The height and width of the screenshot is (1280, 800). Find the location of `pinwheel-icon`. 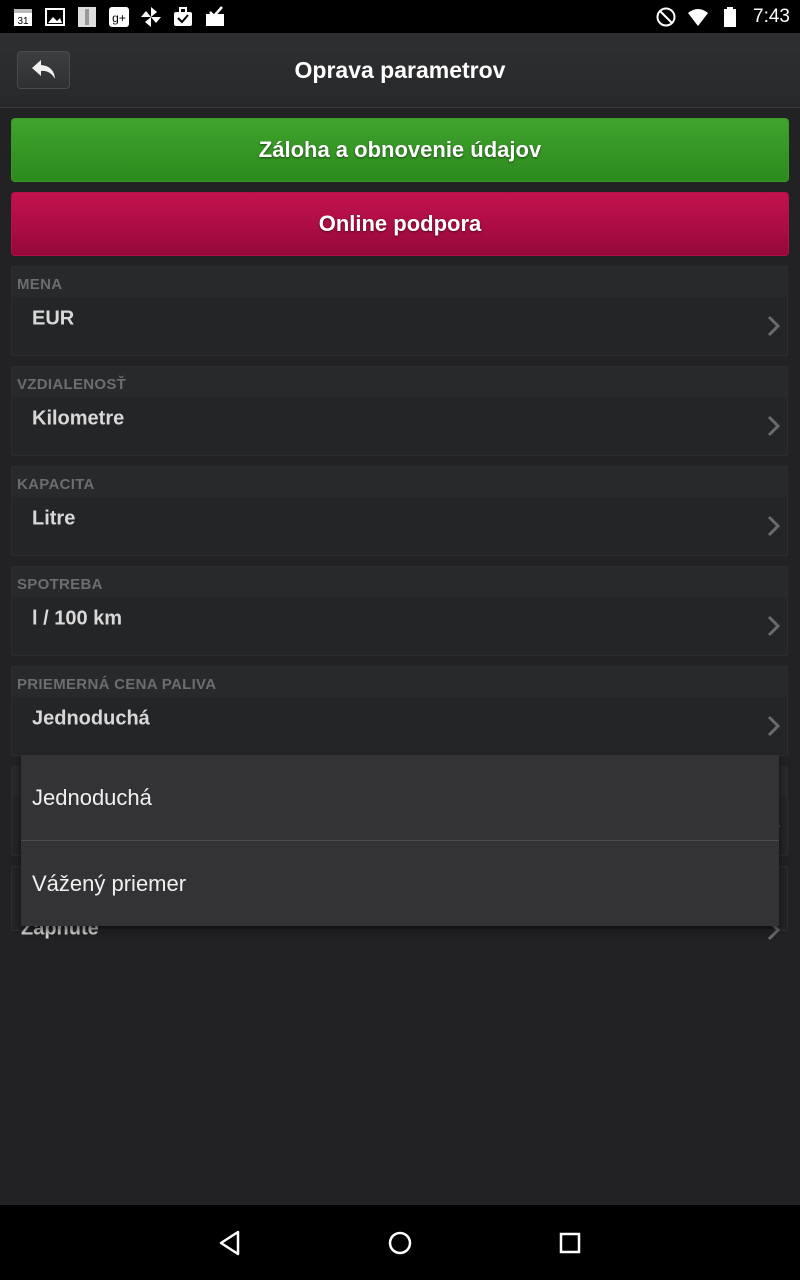

pinwheel-icon is located at coordinates (151, 17).